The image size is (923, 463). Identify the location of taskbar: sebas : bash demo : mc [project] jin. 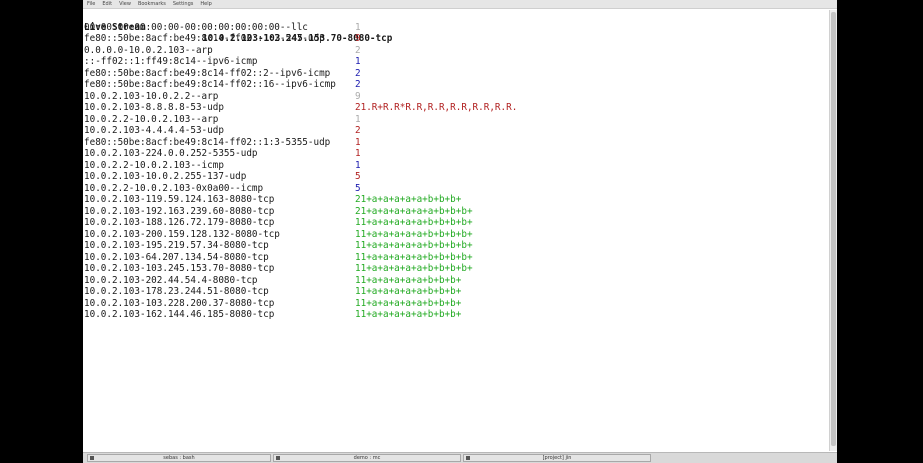
(460, 457).